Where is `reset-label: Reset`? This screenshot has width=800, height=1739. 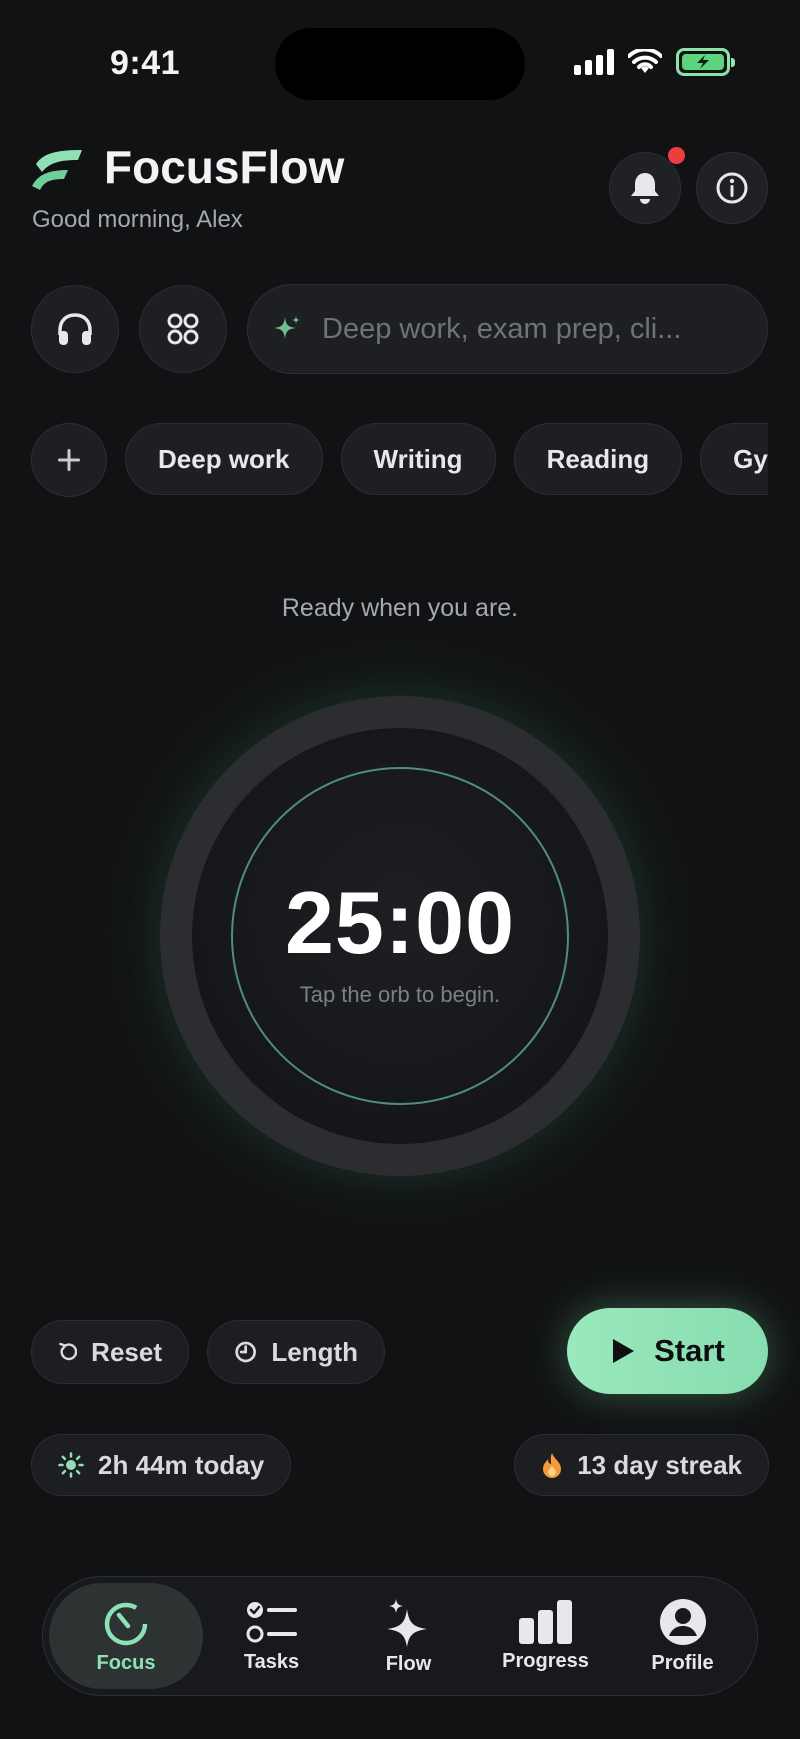
reset-label: Reset is located at coordinates (126, 1351).